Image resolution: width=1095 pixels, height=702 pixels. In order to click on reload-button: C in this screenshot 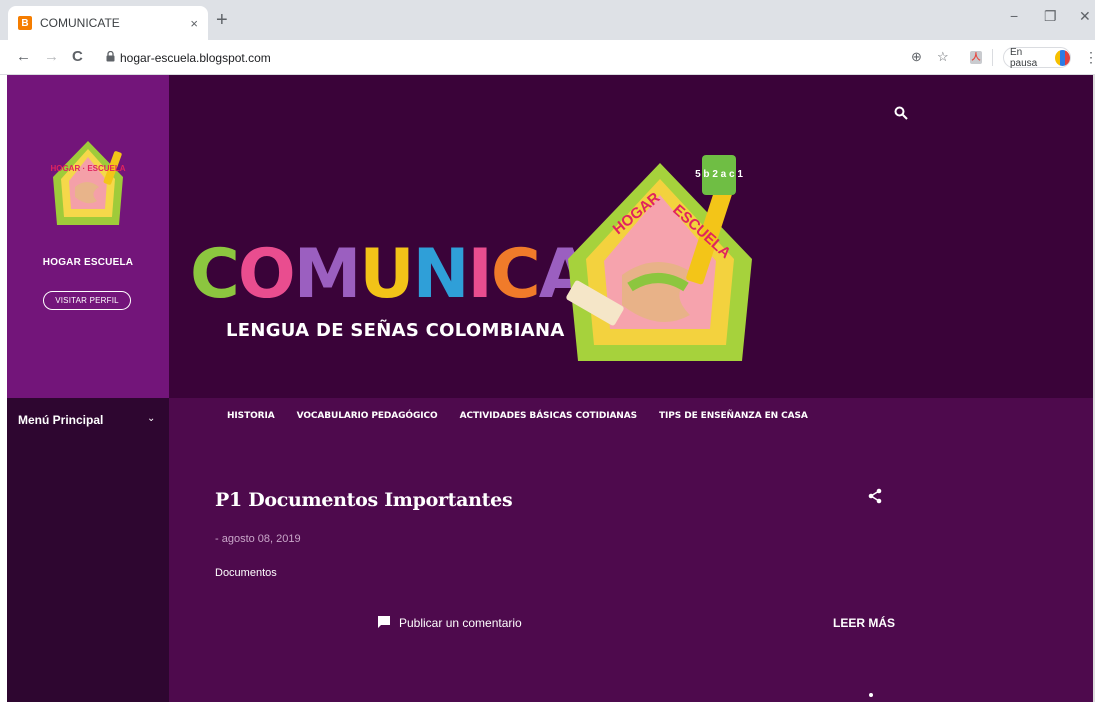, I will do `click(77, 57)`.